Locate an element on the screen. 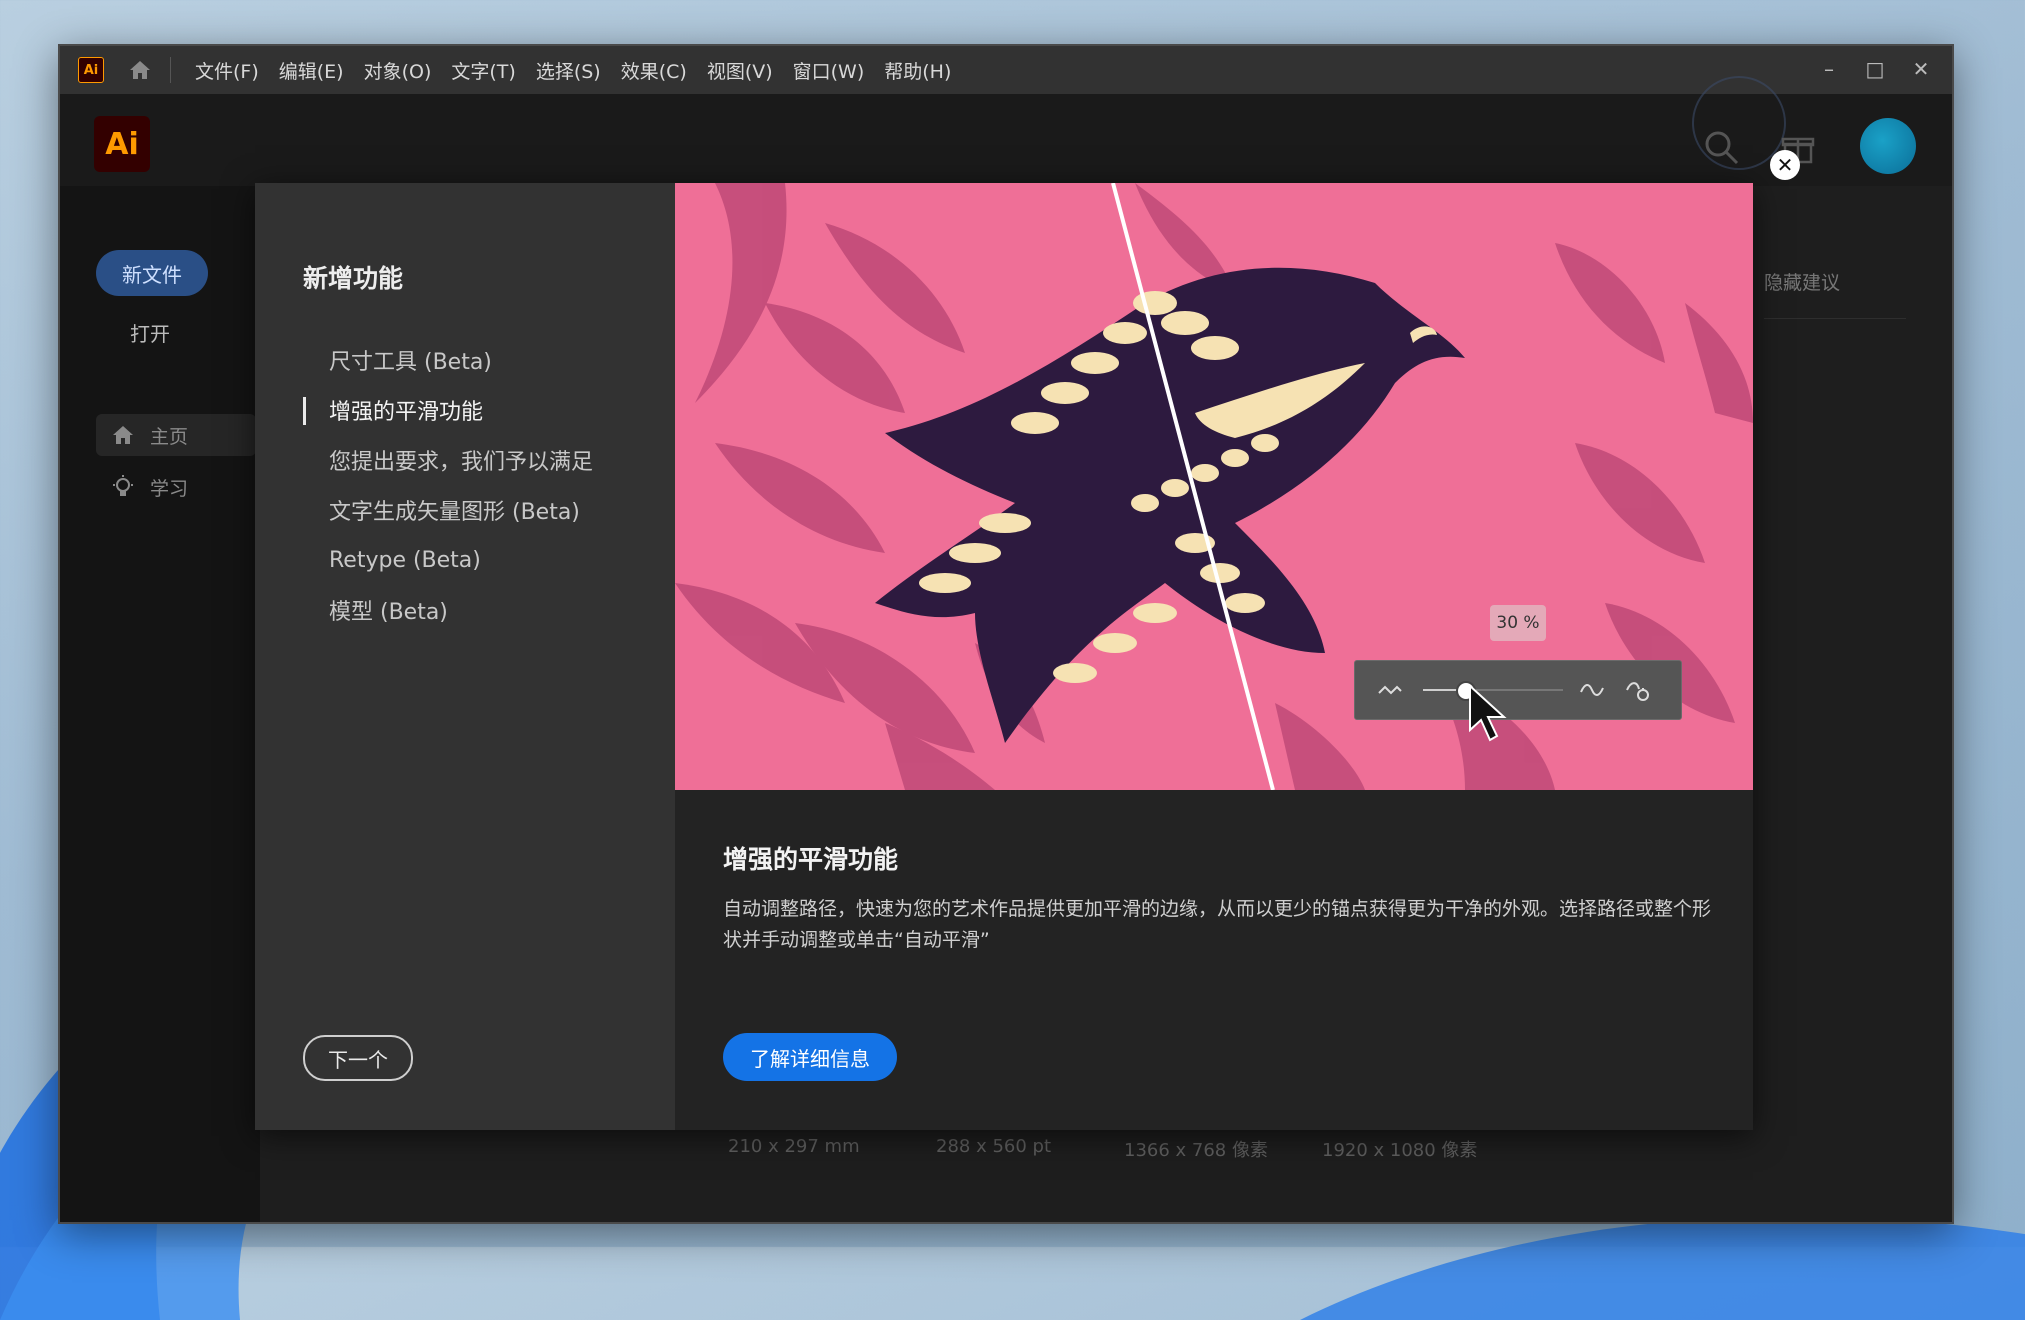 The image size is (2025, 1320). smoothing-percent-badge: 30 % is located at coordinates (1518, 623).